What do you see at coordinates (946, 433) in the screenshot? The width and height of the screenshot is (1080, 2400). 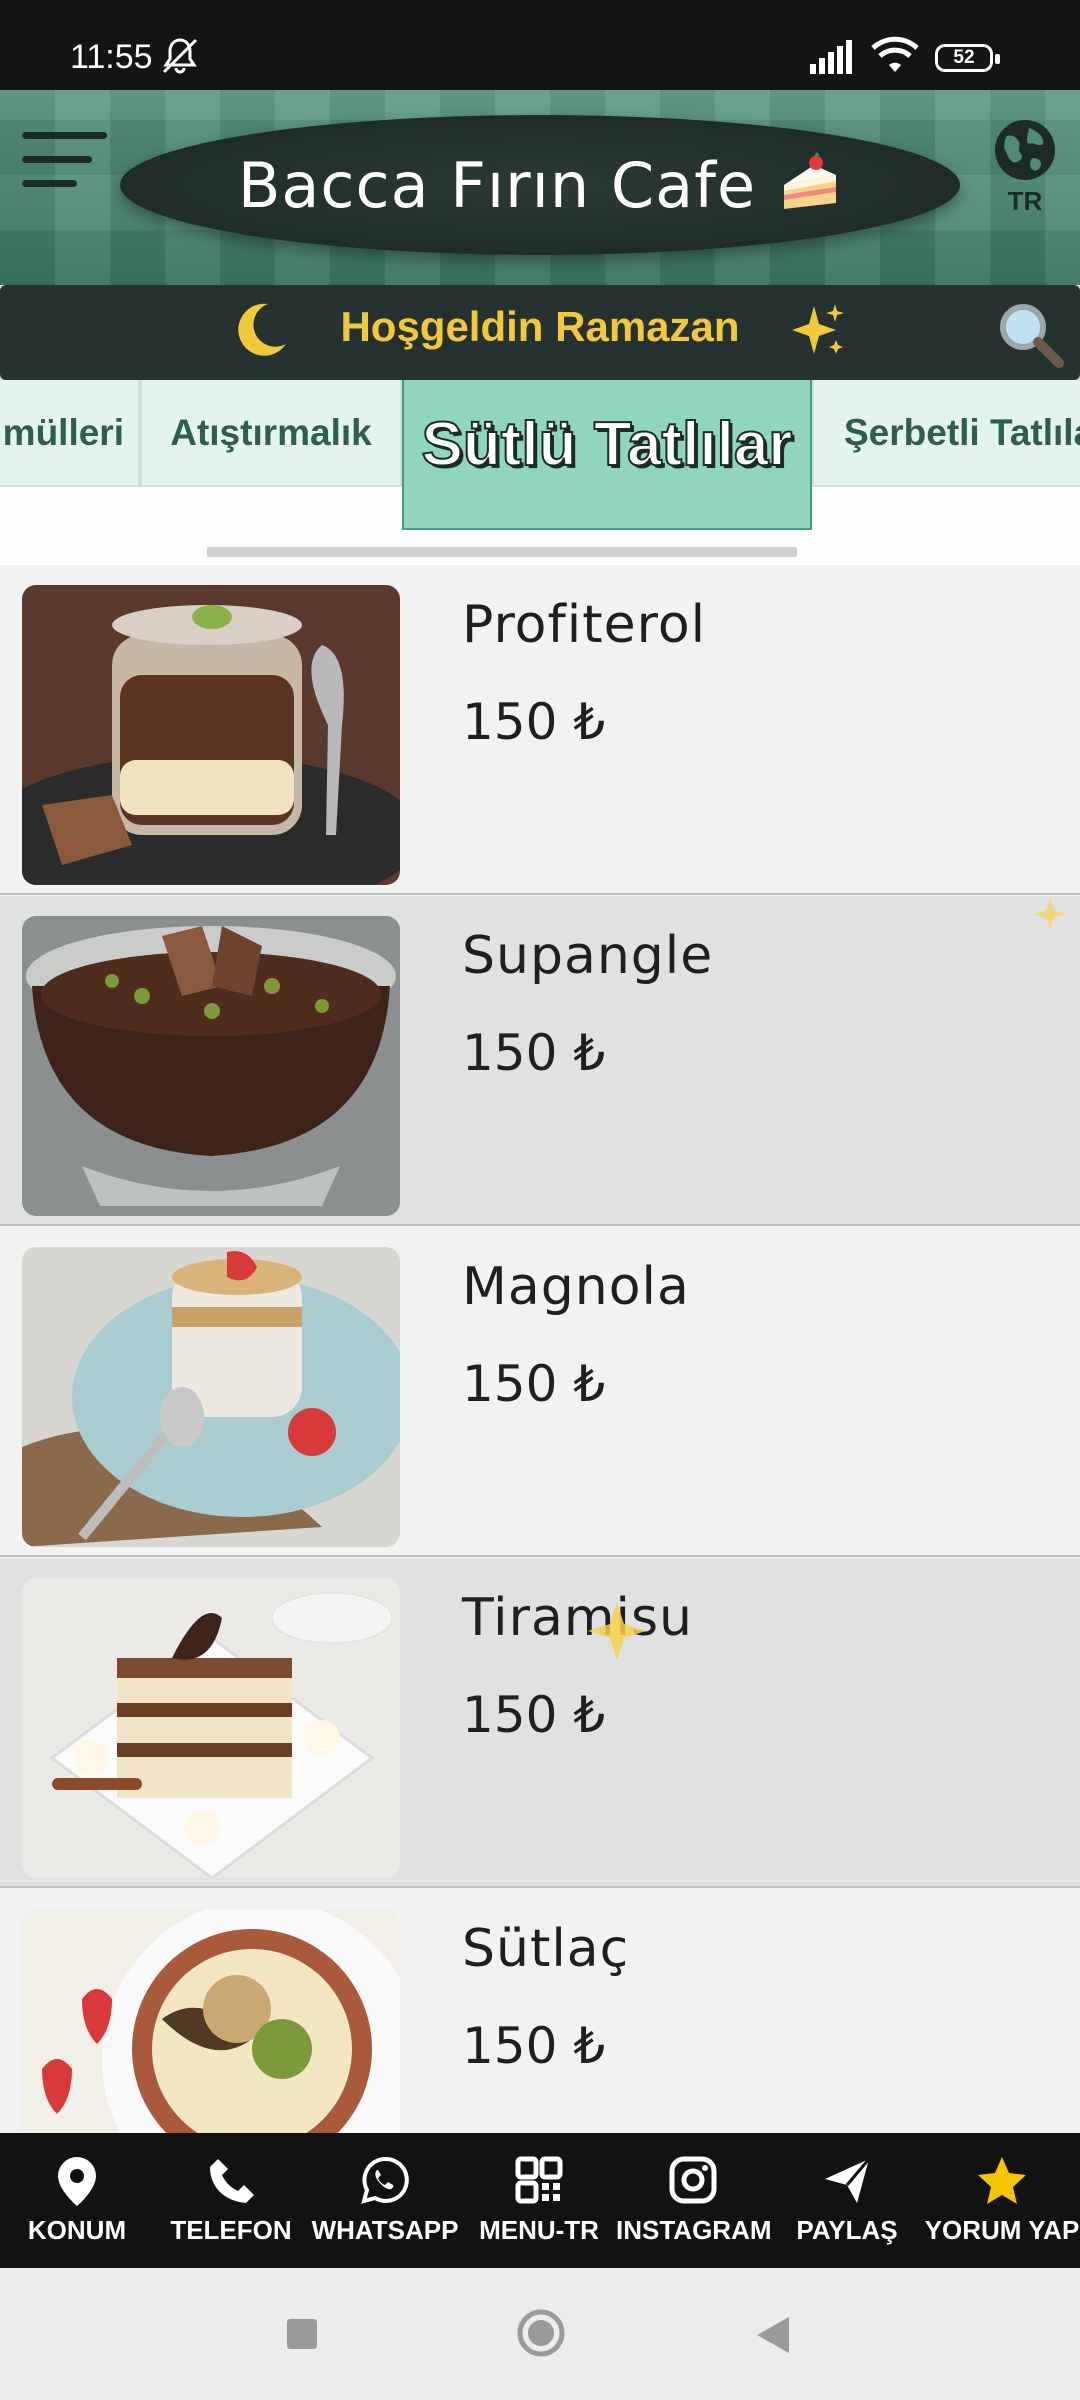 I see `tab-serbetli-tatlilar: Şerbetli Tatlılar` at bounding box center [946, 433].